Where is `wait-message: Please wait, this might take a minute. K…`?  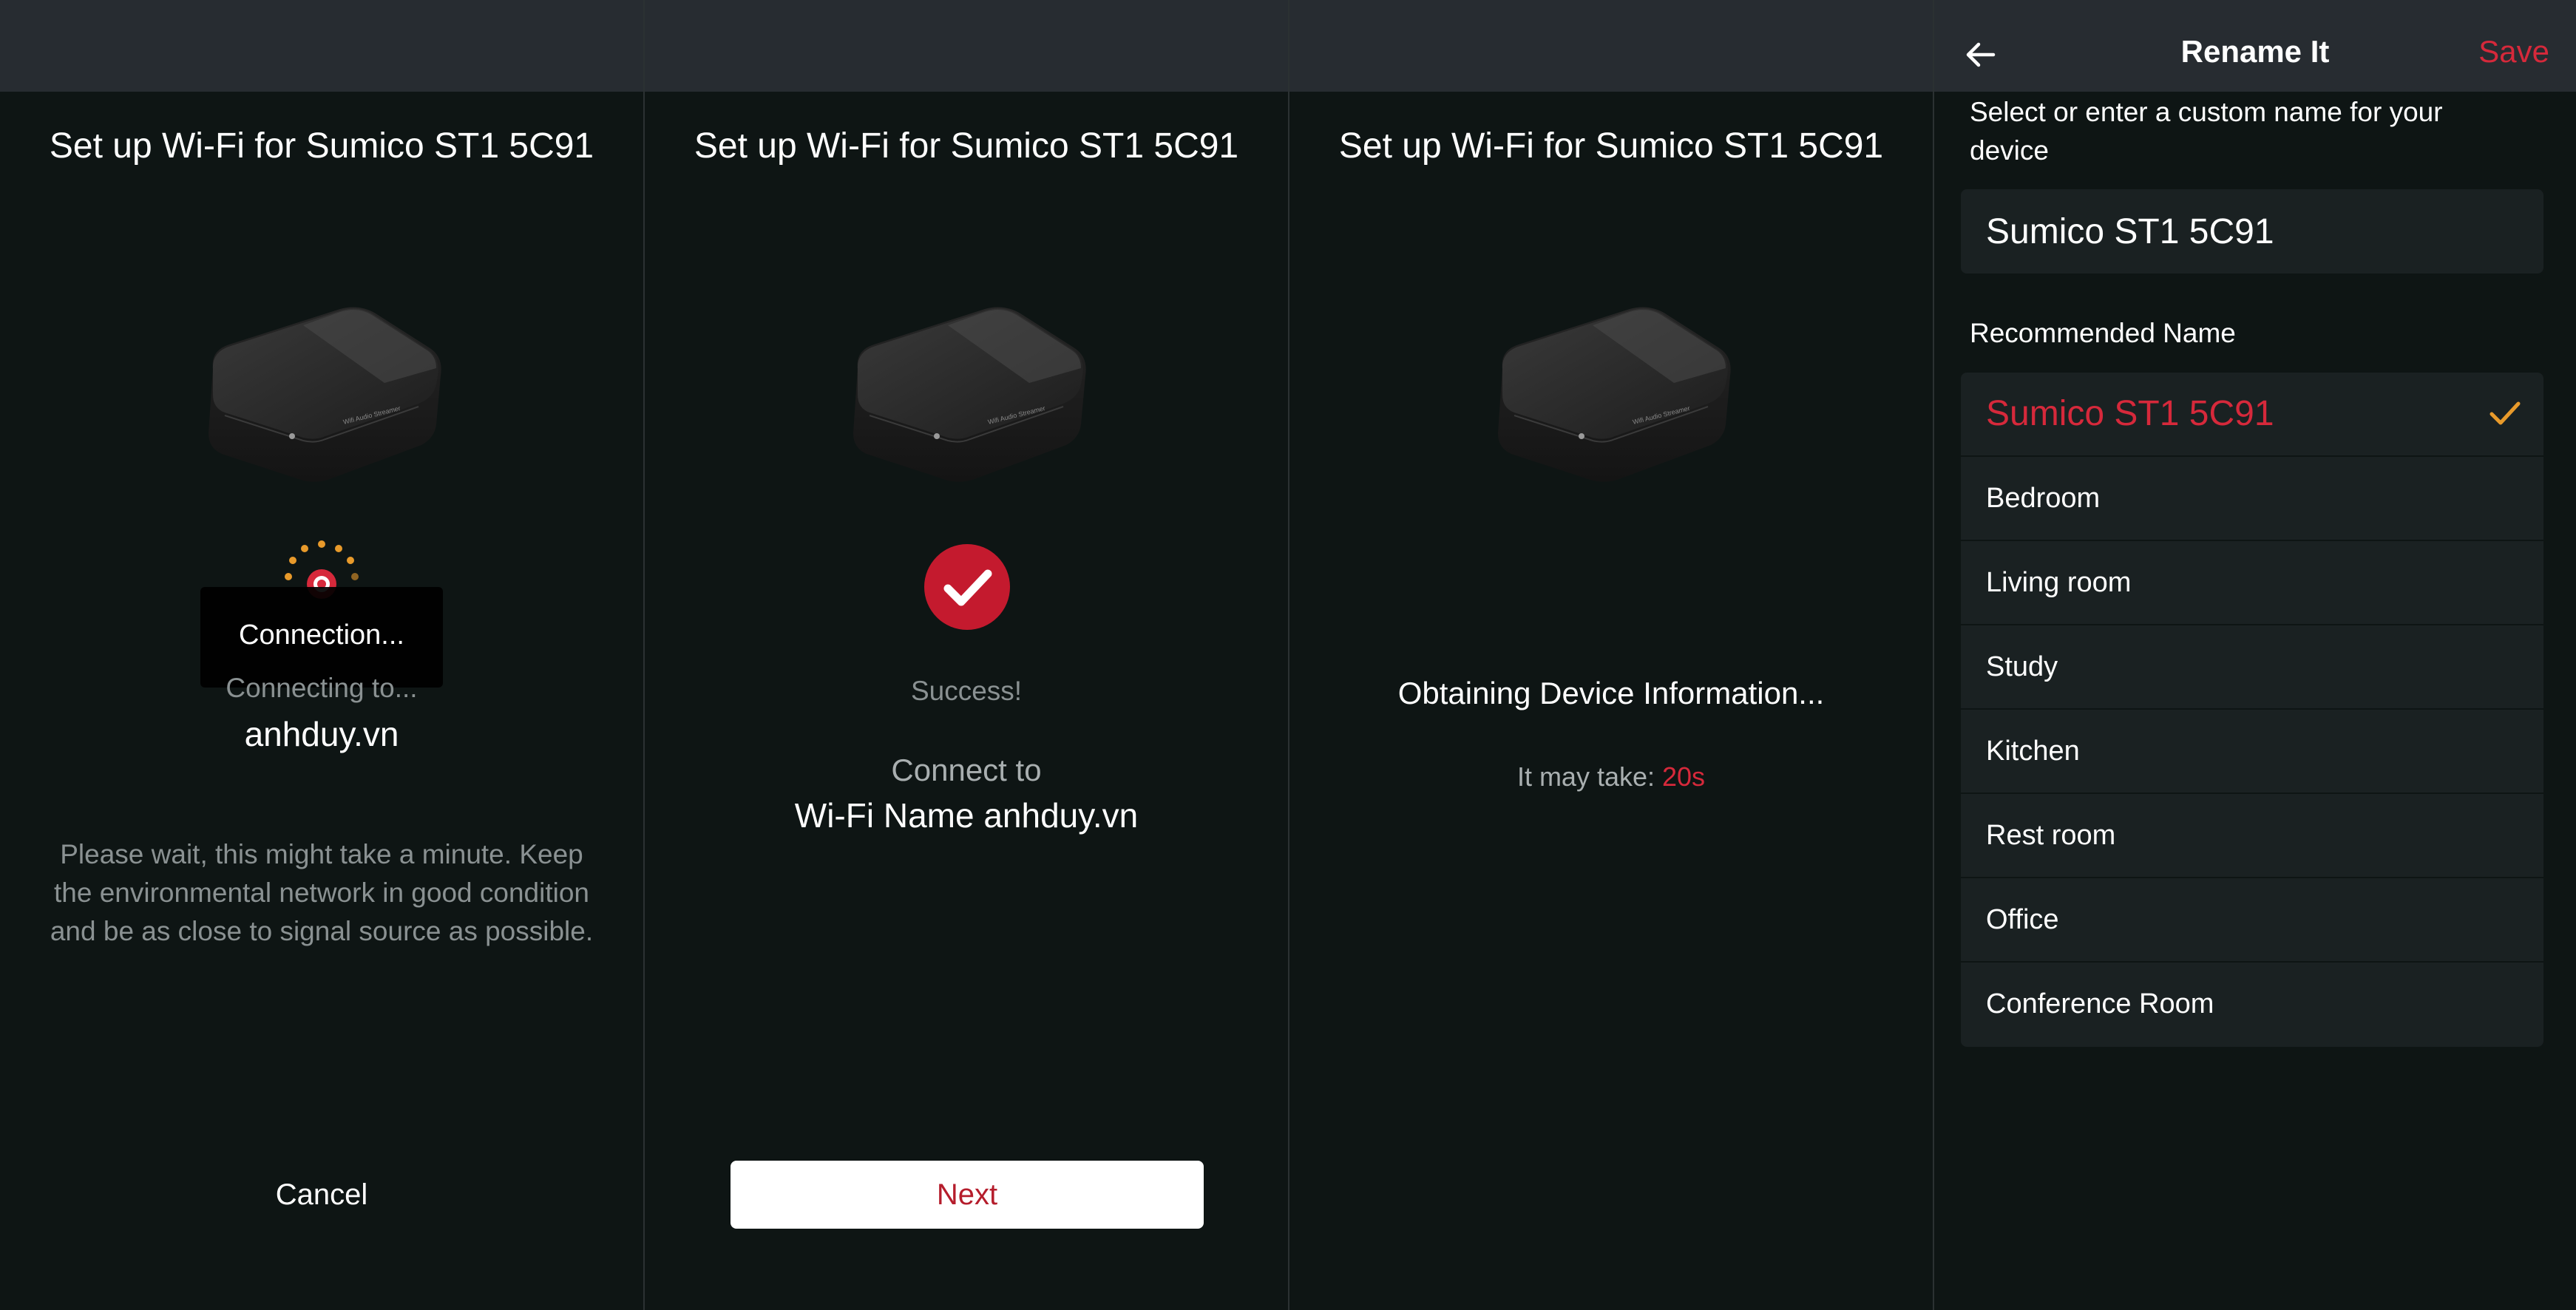 wait-message: Please wait, this might take a minute. K… is located at coordinates (322, 892).